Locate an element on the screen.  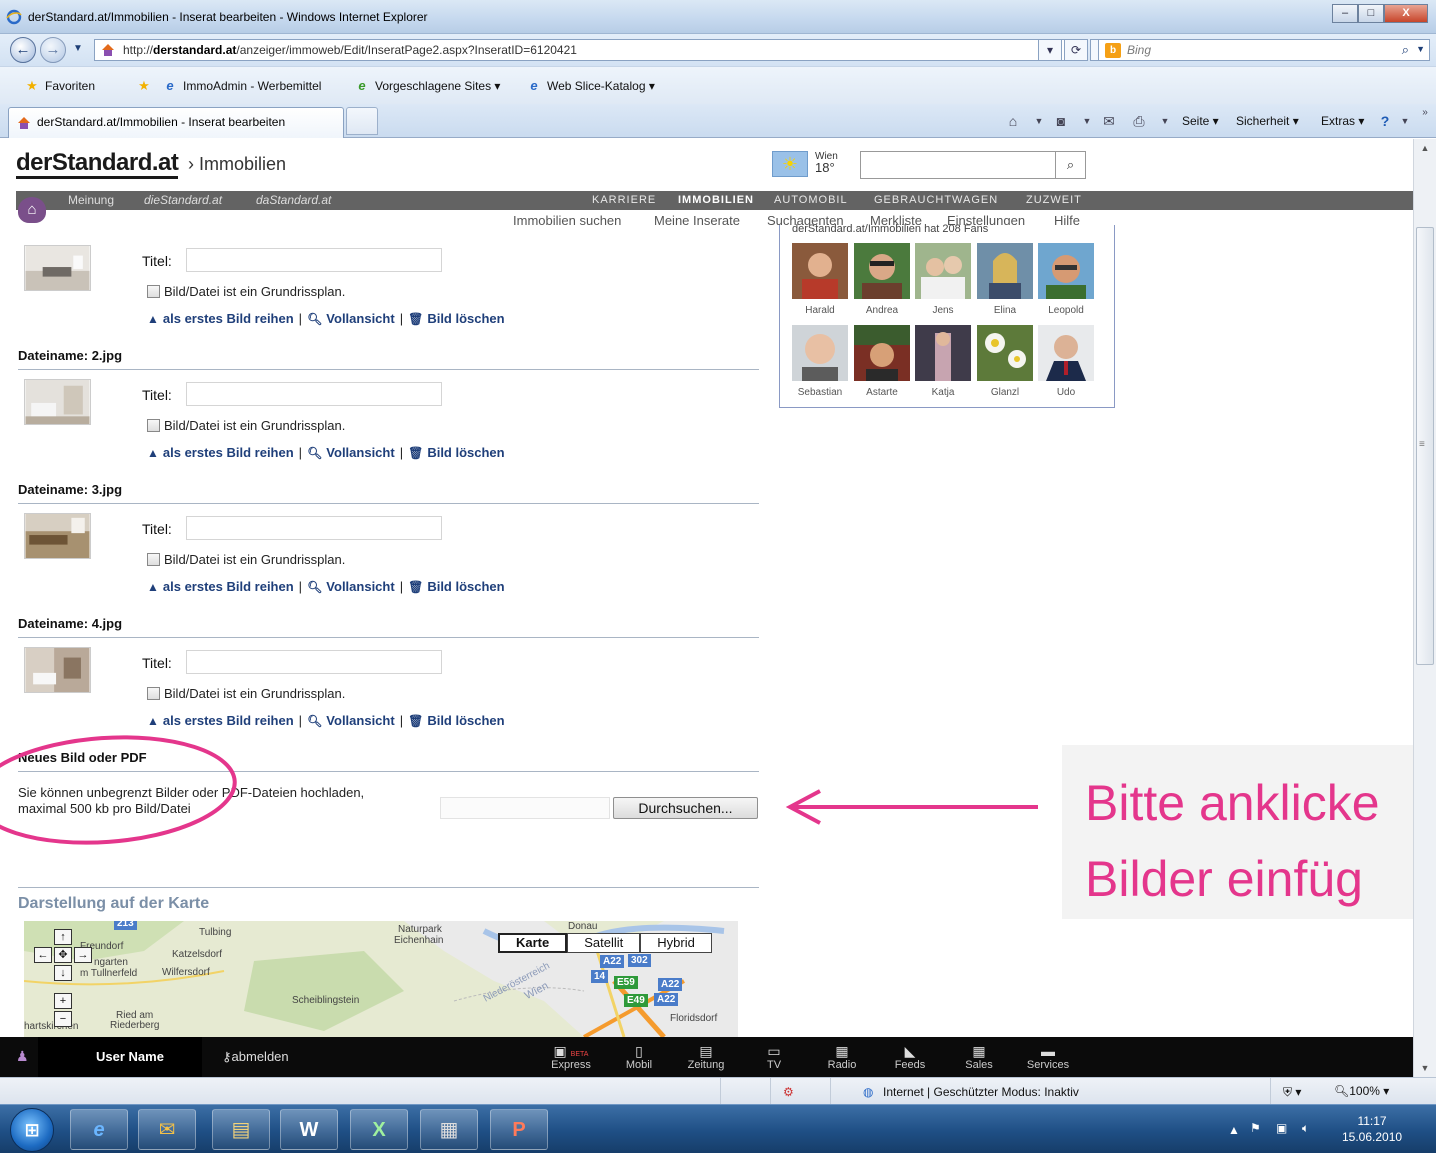
fav-immoadmin: e ImmoAdmin - Werbemittel is located at coordinates (241, 86).